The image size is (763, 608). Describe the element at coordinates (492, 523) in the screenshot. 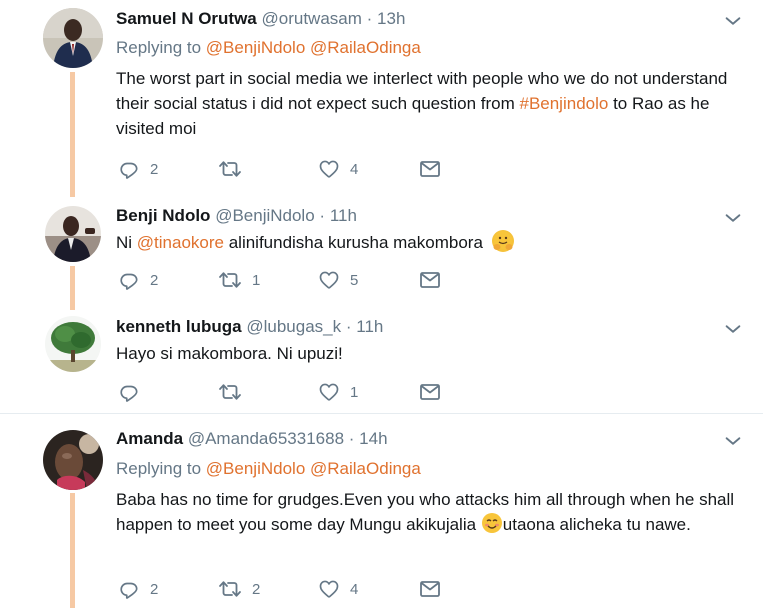

I see `smiling-face-emoji` at that location.